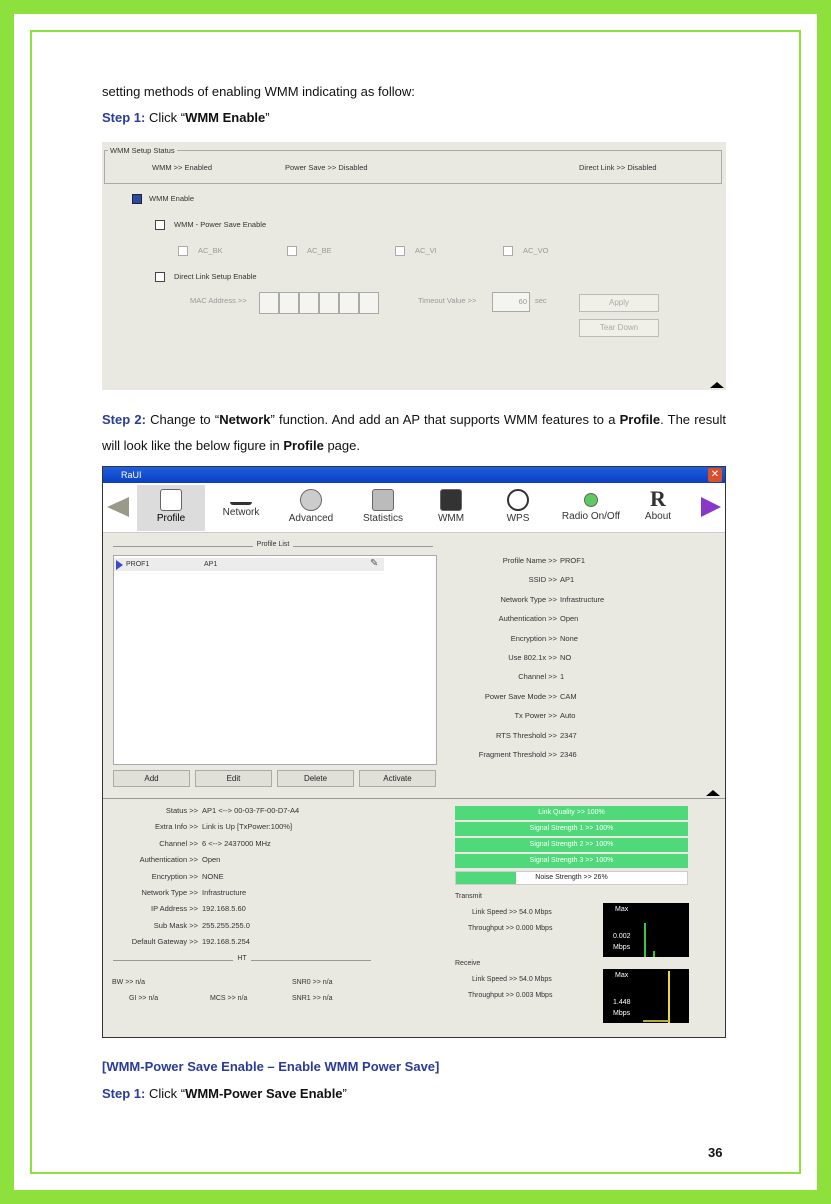 Image resolution: width=831 pixels, height=1204 pixels. What do you see at coordinates (656, 1021) in the screenshot?
I see `rx-base` at bounding box center [656, 1021].